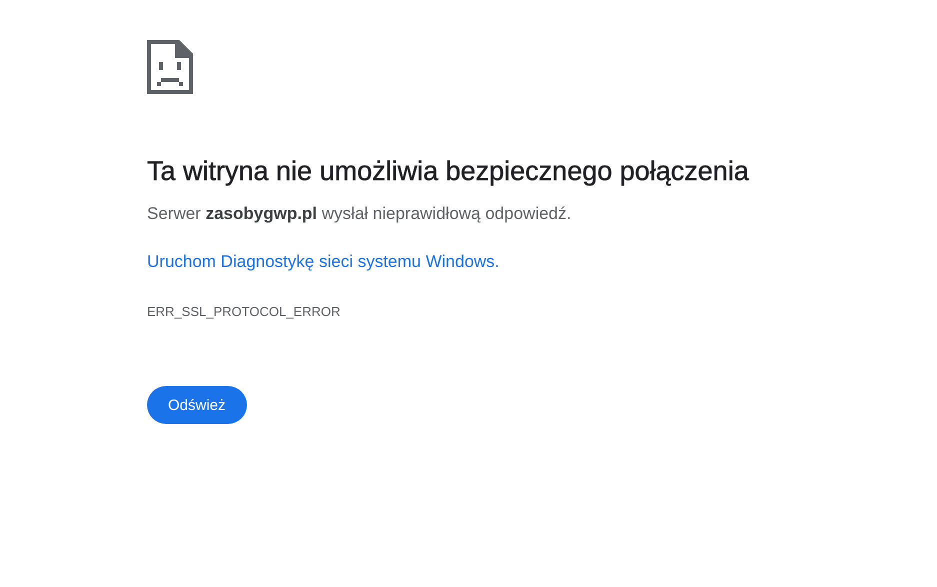 The height and width of the screenshot is (587, 937). What do you see at coordinates (170, 67) in the screenshot?
I see `sad-page-icon` at bounding box center [170, 67].